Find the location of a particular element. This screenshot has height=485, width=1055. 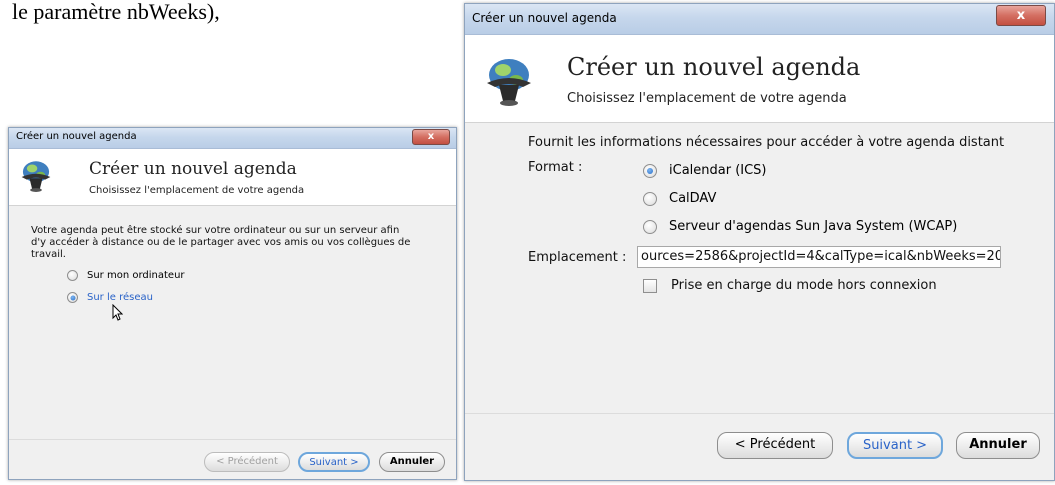

radio-option-local: Sur mon ordinateur is located at coordinates (126, 275).